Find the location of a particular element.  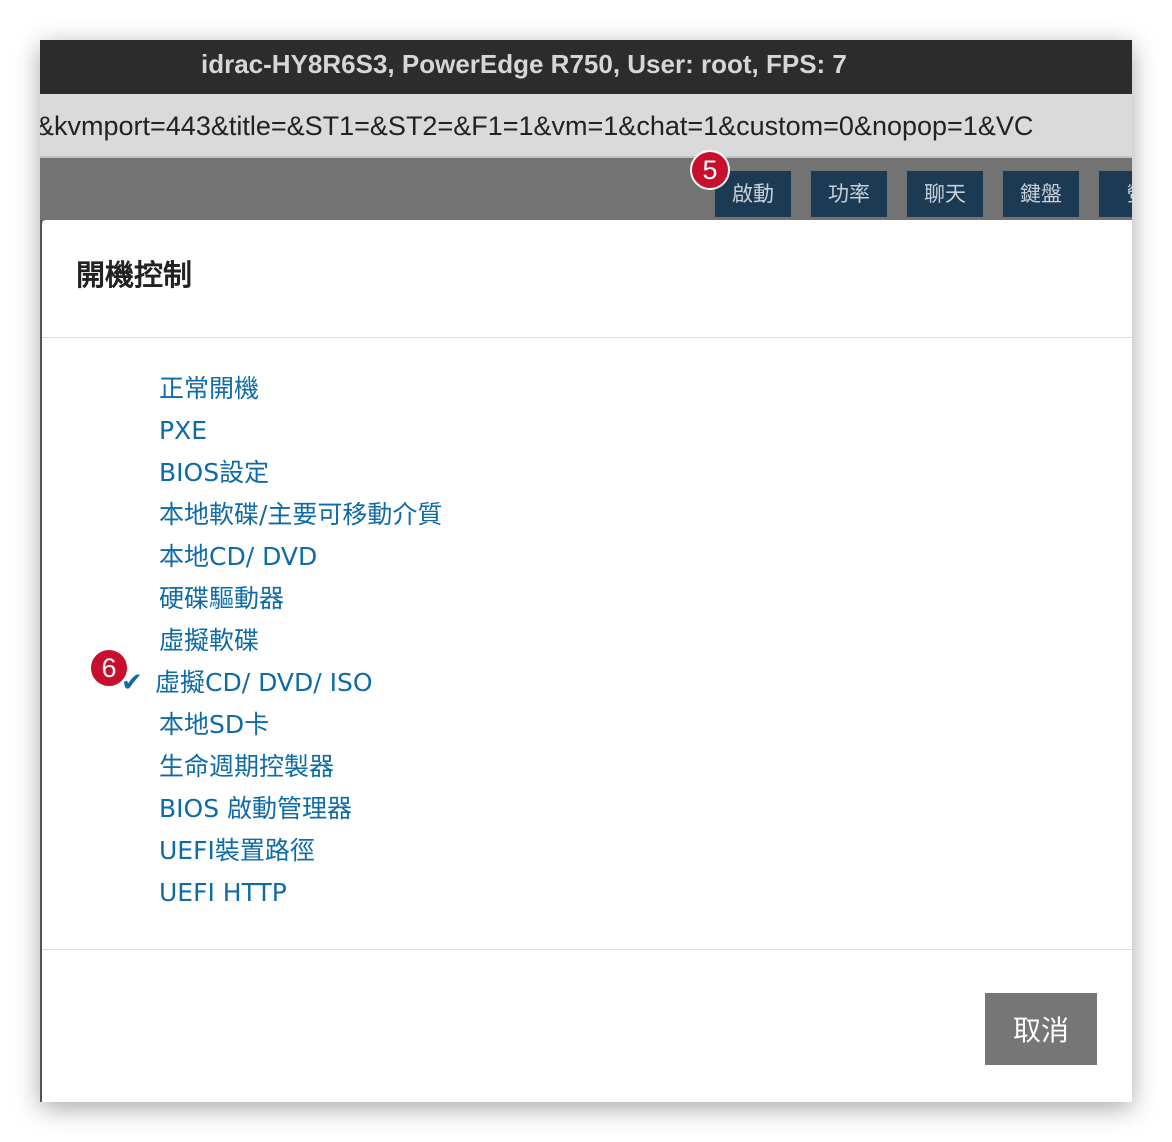

screen-button: 螢 is located at coordinates (1115, 194).